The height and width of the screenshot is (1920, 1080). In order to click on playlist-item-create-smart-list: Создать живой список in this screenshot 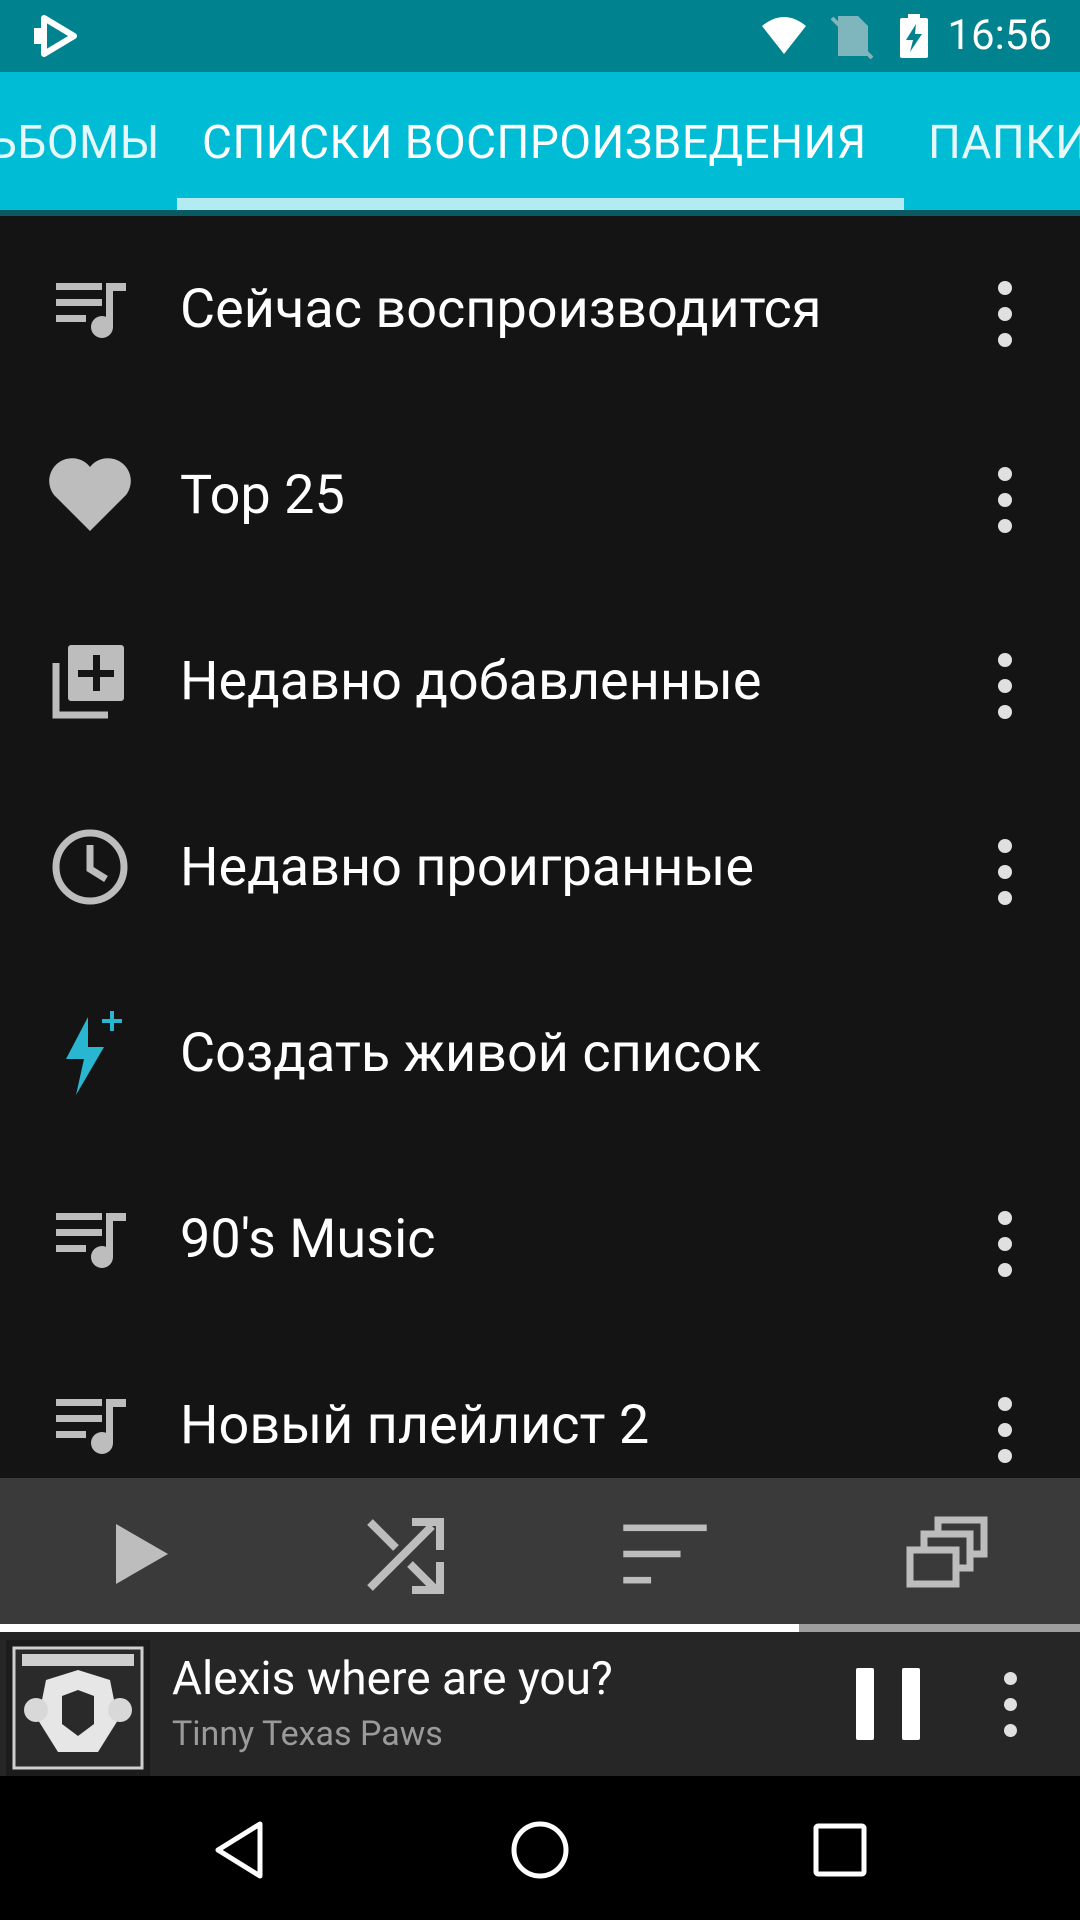, I will do `click(540, 1053)`.